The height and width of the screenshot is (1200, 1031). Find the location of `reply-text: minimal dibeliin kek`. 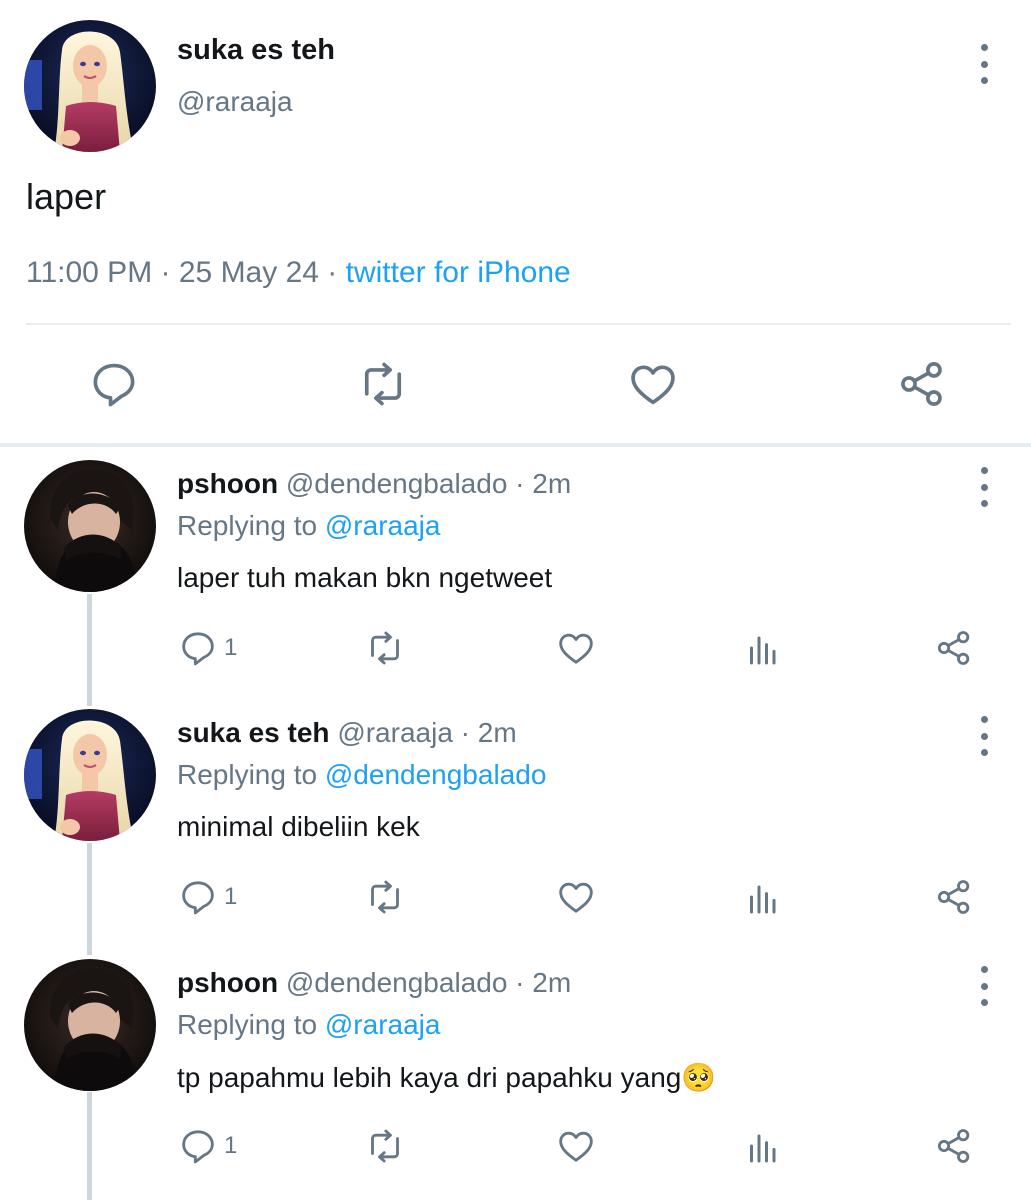

reply-text: minimal dibeliin kek is located at coordinates (298, 826).